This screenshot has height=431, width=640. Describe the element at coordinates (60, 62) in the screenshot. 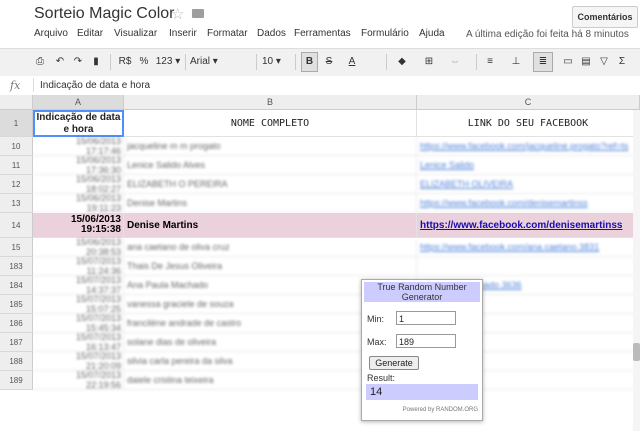

I see `undo-icon: ↶` at that location.